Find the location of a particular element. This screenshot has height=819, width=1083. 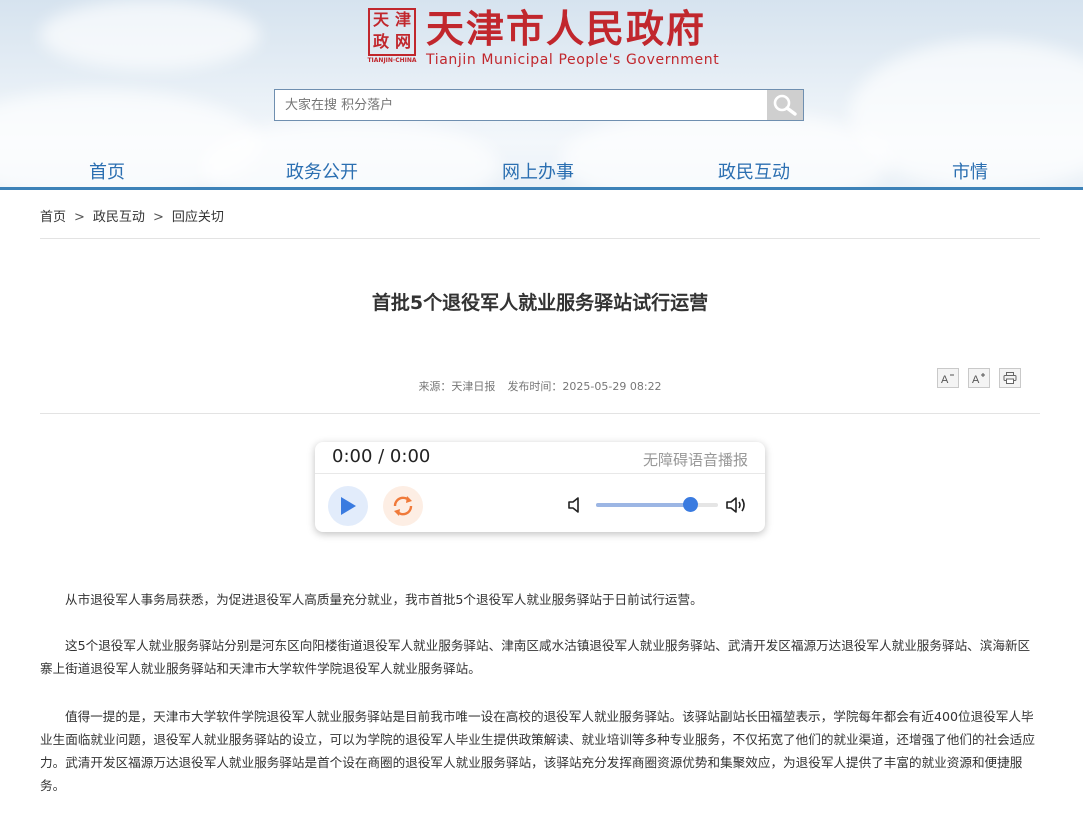

search-icon is located at coordinates (785, 105).